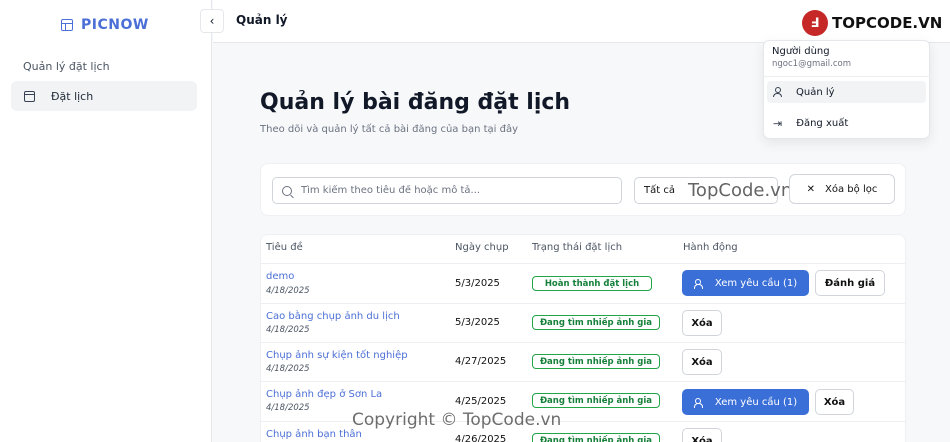 This screenshot has height=442, width=950. What do you see at coordinates (482, 247) in the screenshot?
I see `column-header-shoot-date: Ngày chụp` at bounding box center [482, 247].